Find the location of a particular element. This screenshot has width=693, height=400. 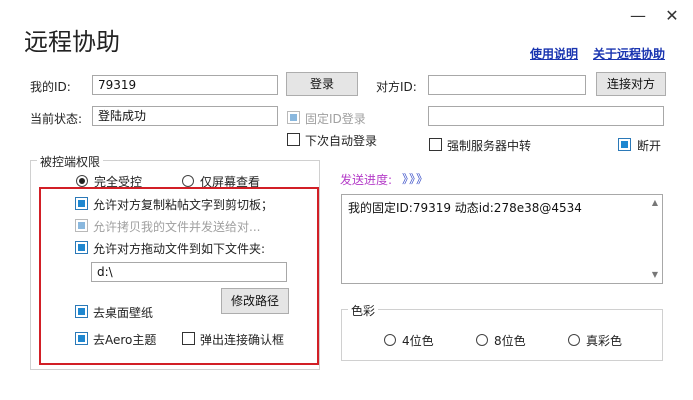

disconnect-label: 断开 is located at coordinates (649, 146).